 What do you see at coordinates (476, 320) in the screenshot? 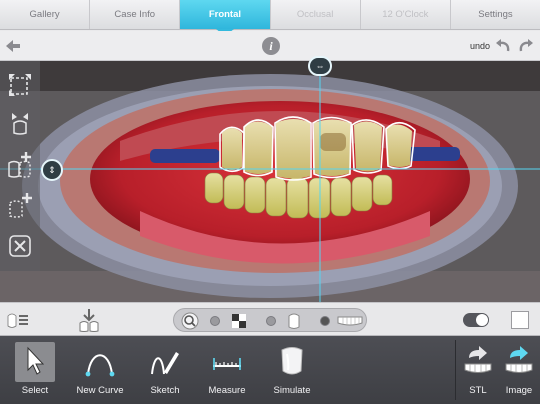
I see `visibility-toggle` at bounding box center [476, 320].